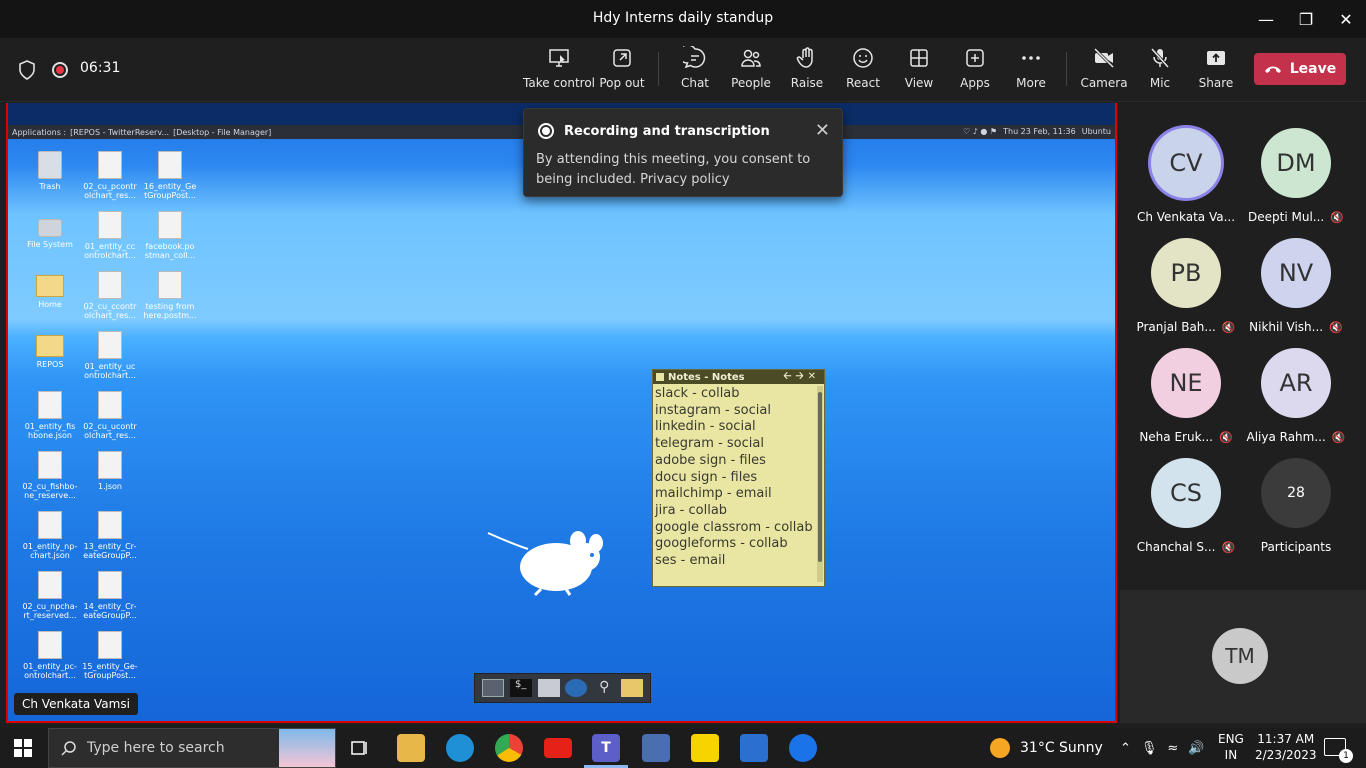 This screenshot has height=768, width=1366. I want to click on wifi-icon: ≈, so click(1172, 748).